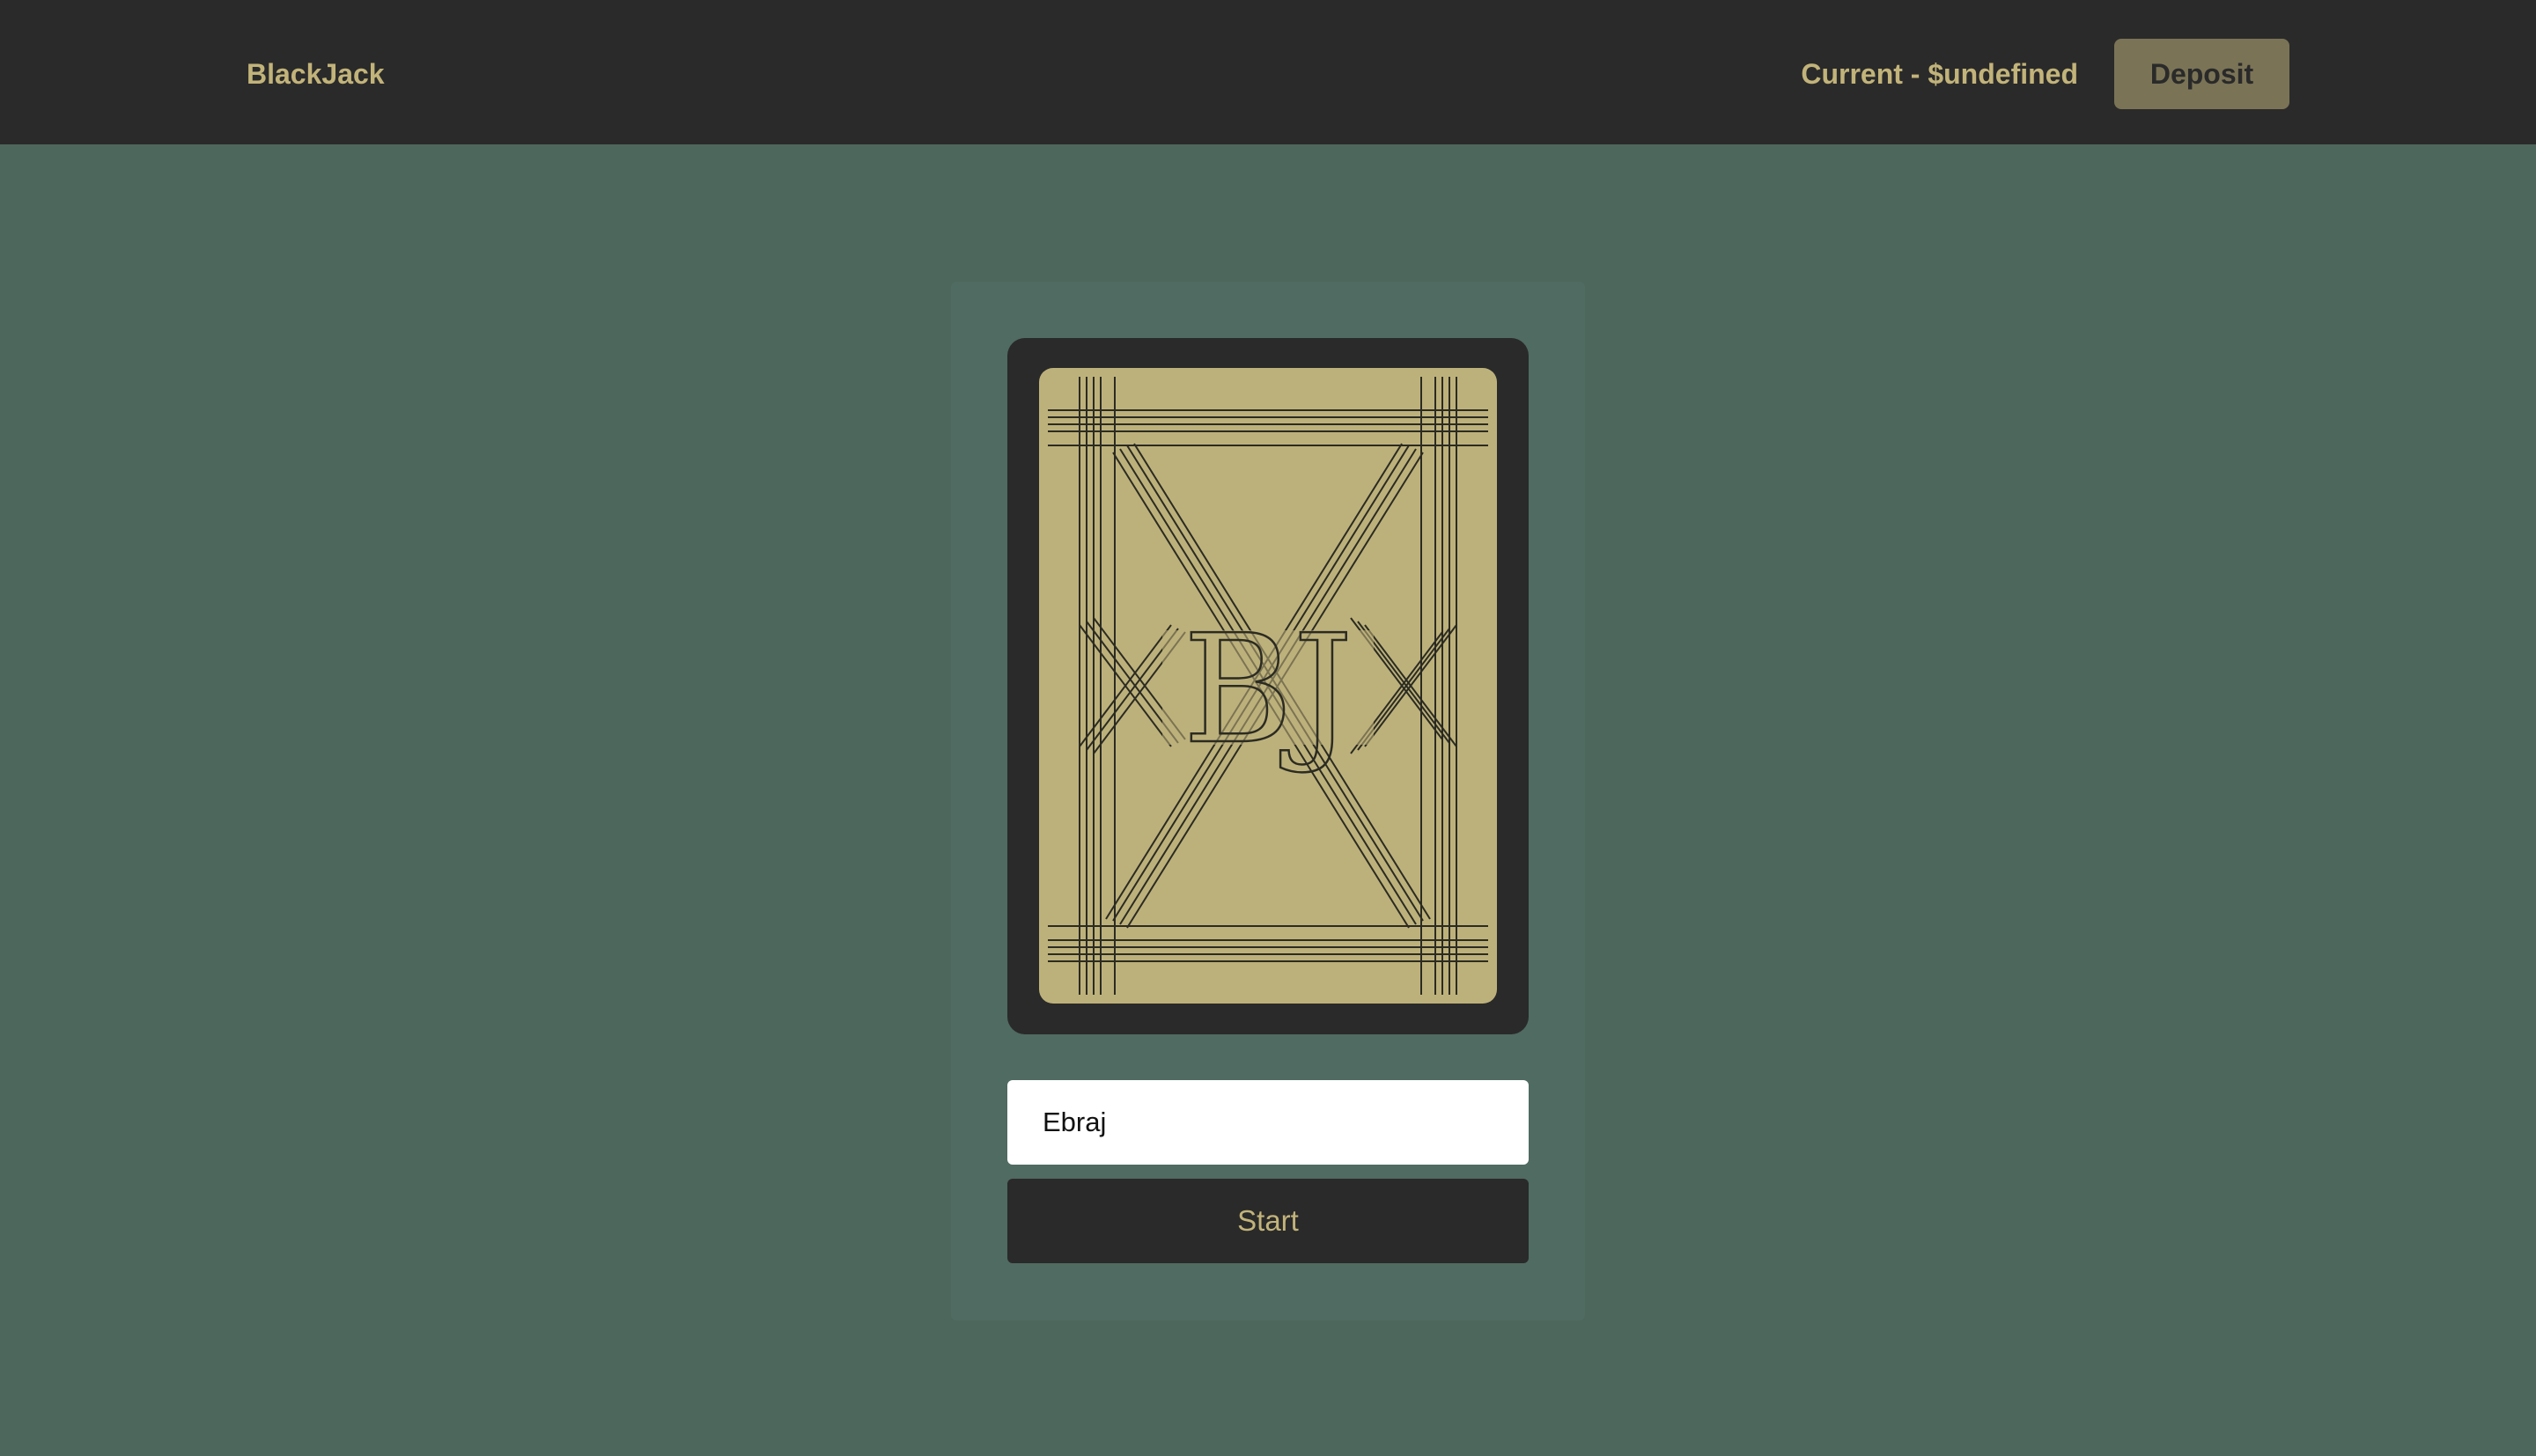 This screenshot has width=2536, height=1456. What do you see at coordinates (316, 74) in the screenshot?
I see `brand-title: BlackJack` at bounding box center [316, 74].